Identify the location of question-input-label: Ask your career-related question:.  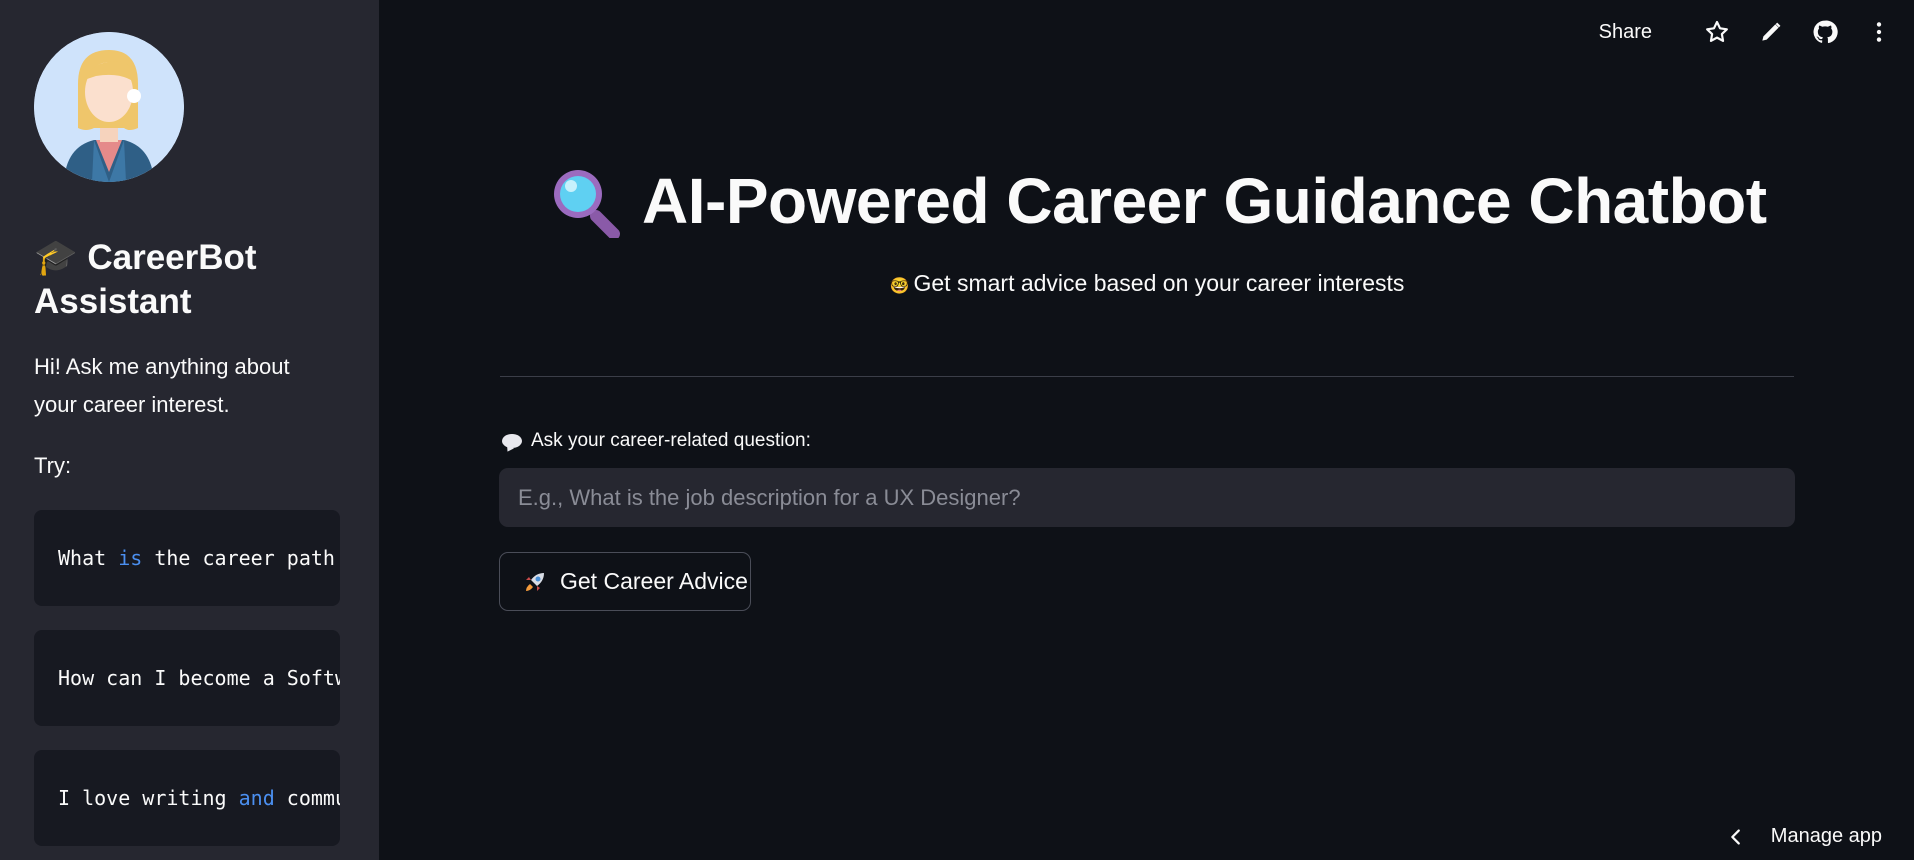
(656, 441).